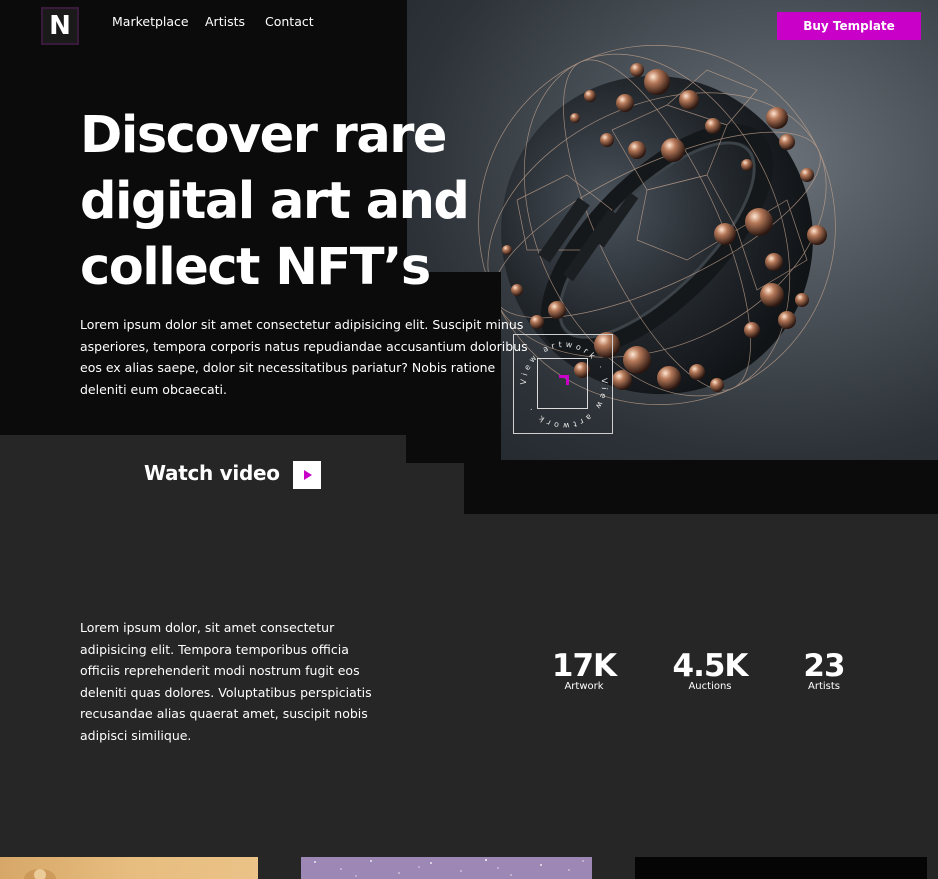 The height and width of the screenshot is (879, 938). I want to click on stat-artwork: 17K Artwork, so click(584, 670).